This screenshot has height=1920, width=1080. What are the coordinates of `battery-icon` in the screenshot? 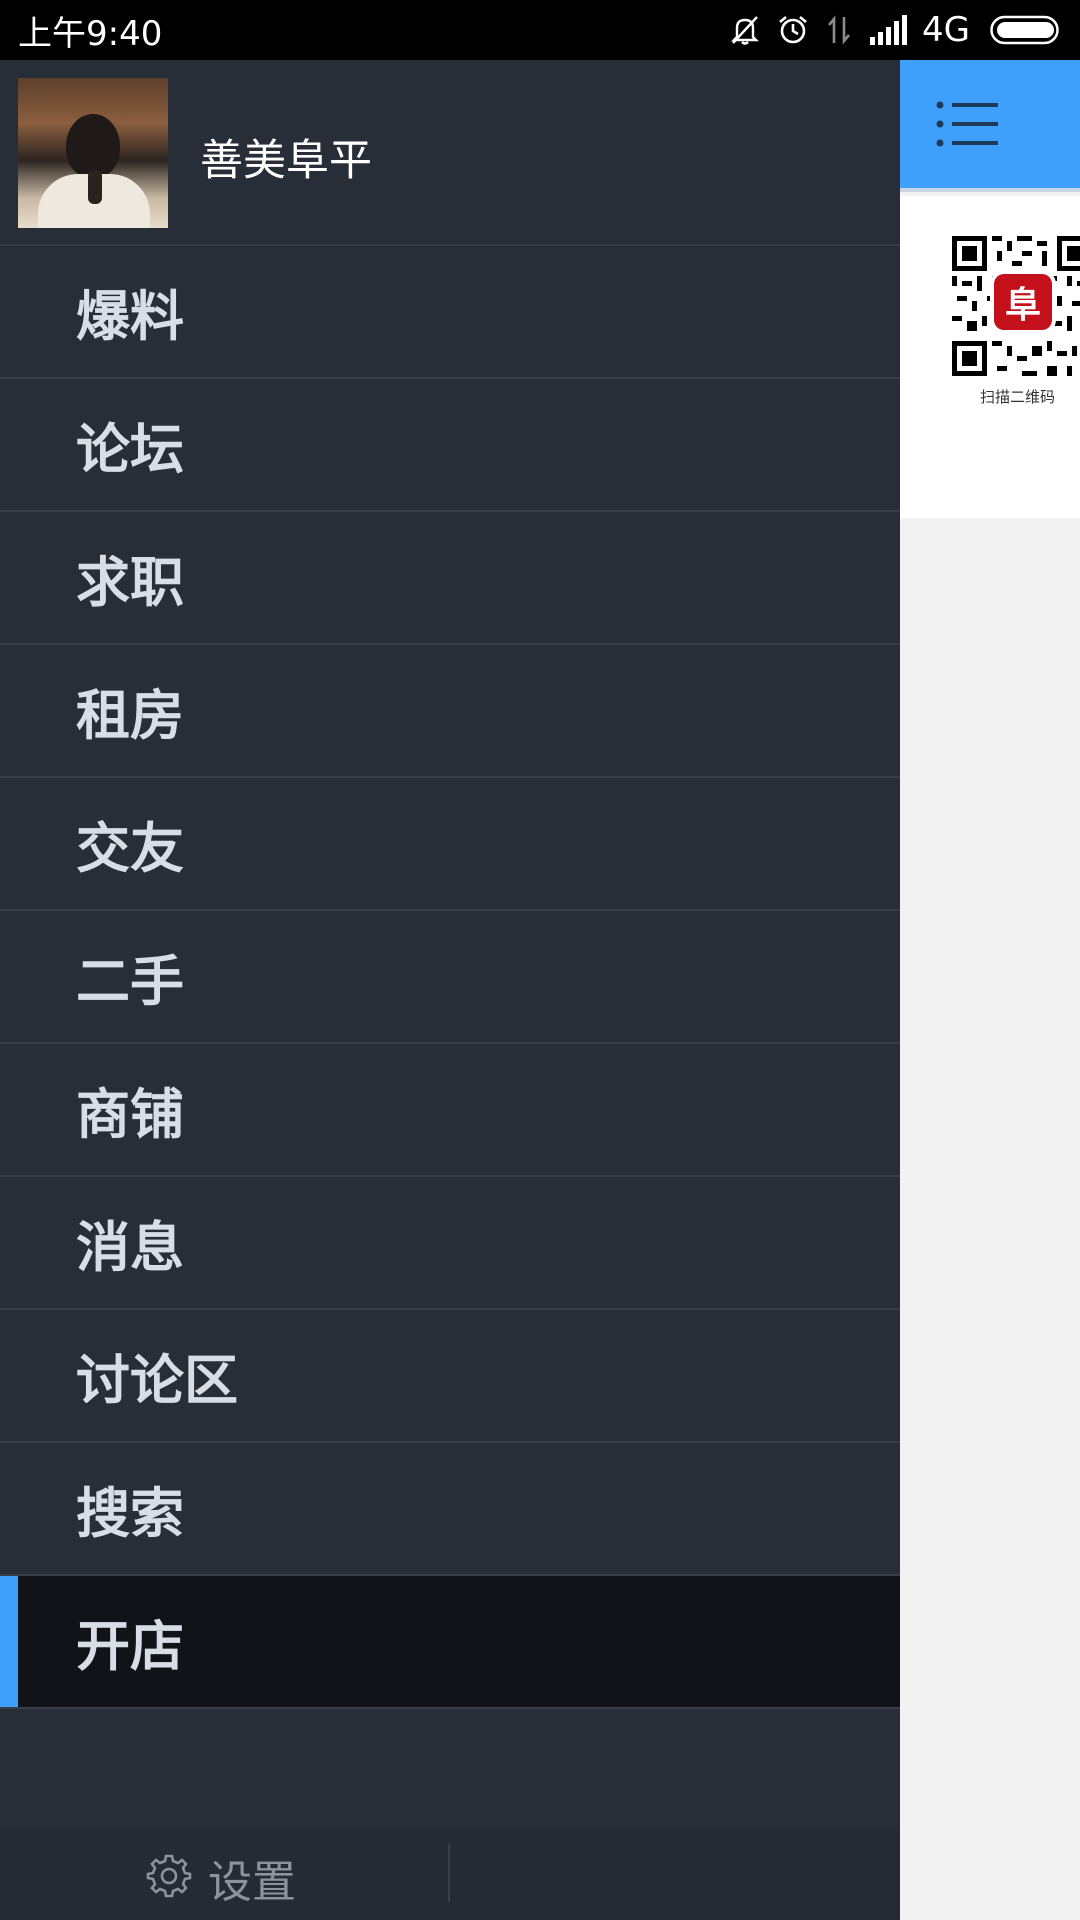 It's located at (1026, 30).